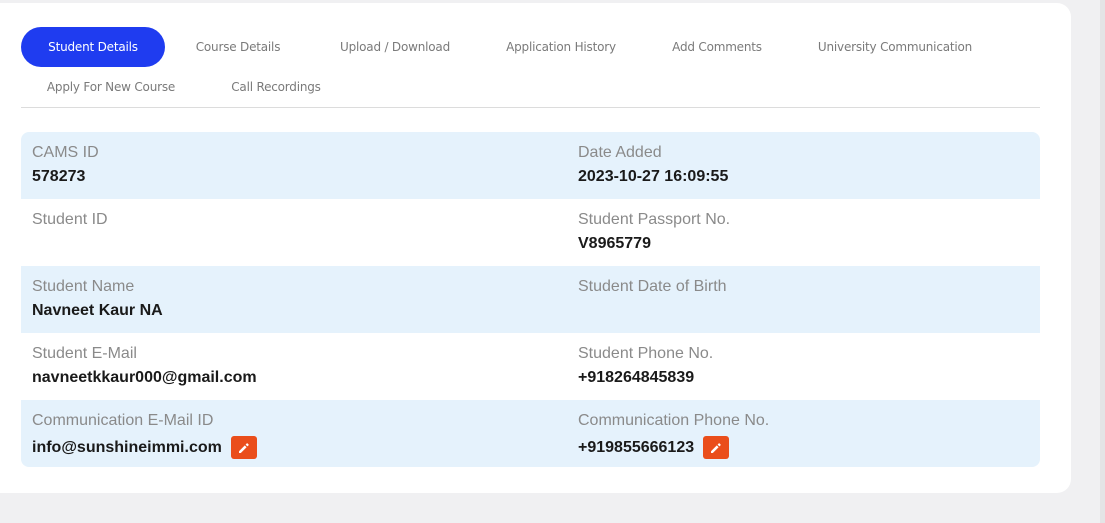 Image resolution: width=1105 pixels, height=523 pixels. Describe the element at coordinates (895, 47) in the screenshot. I see `tab-university-communication: University Communication` at that location.